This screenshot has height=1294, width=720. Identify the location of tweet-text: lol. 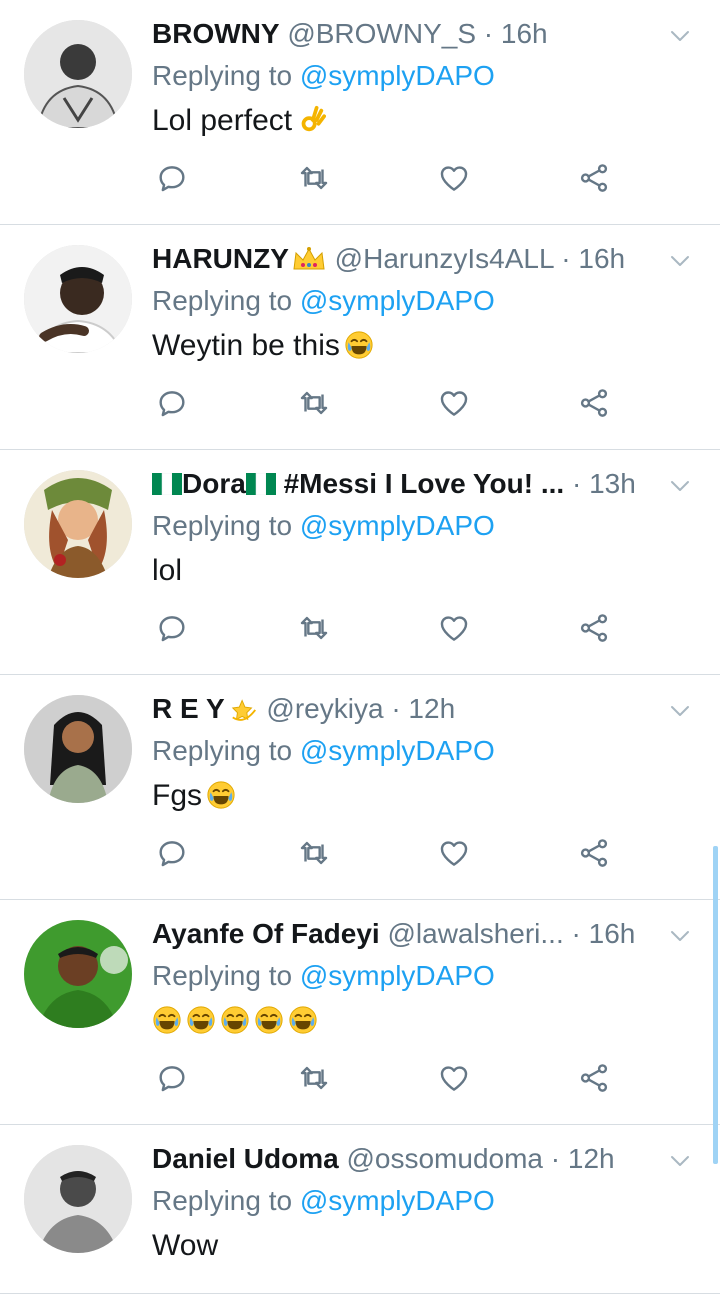
(167, 571).